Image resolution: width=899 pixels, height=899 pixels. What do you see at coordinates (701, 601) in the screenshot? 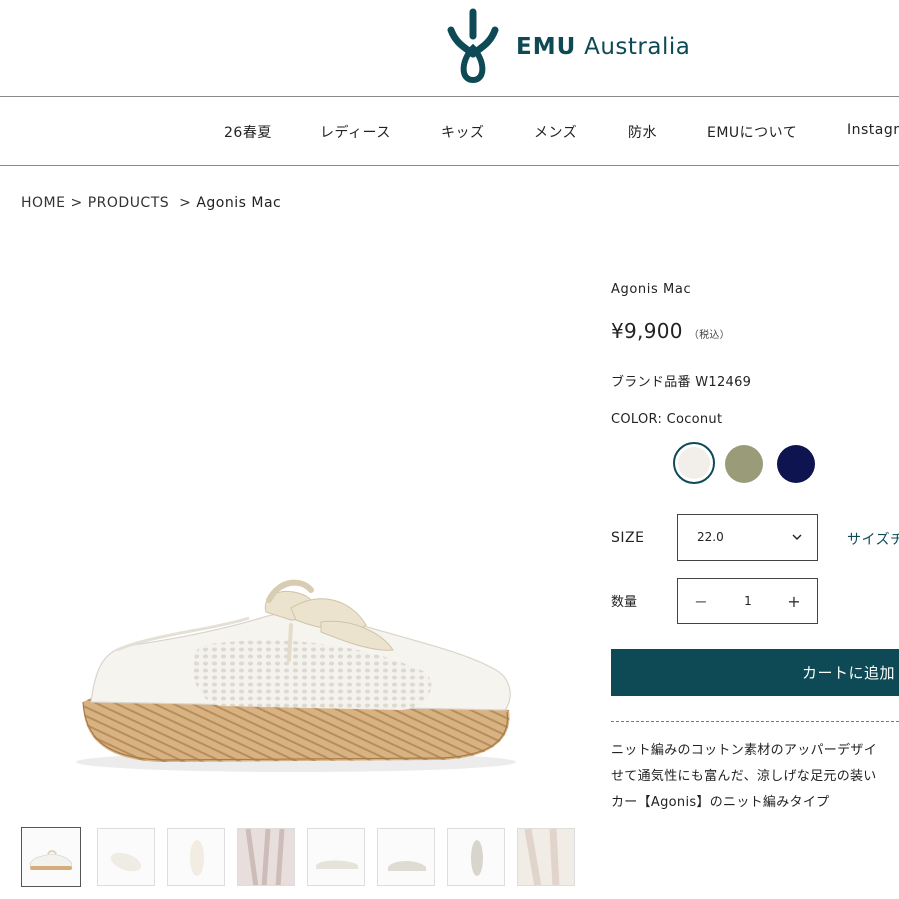
I see `quantity-minus-button: −` at bounding box center [701, 601].